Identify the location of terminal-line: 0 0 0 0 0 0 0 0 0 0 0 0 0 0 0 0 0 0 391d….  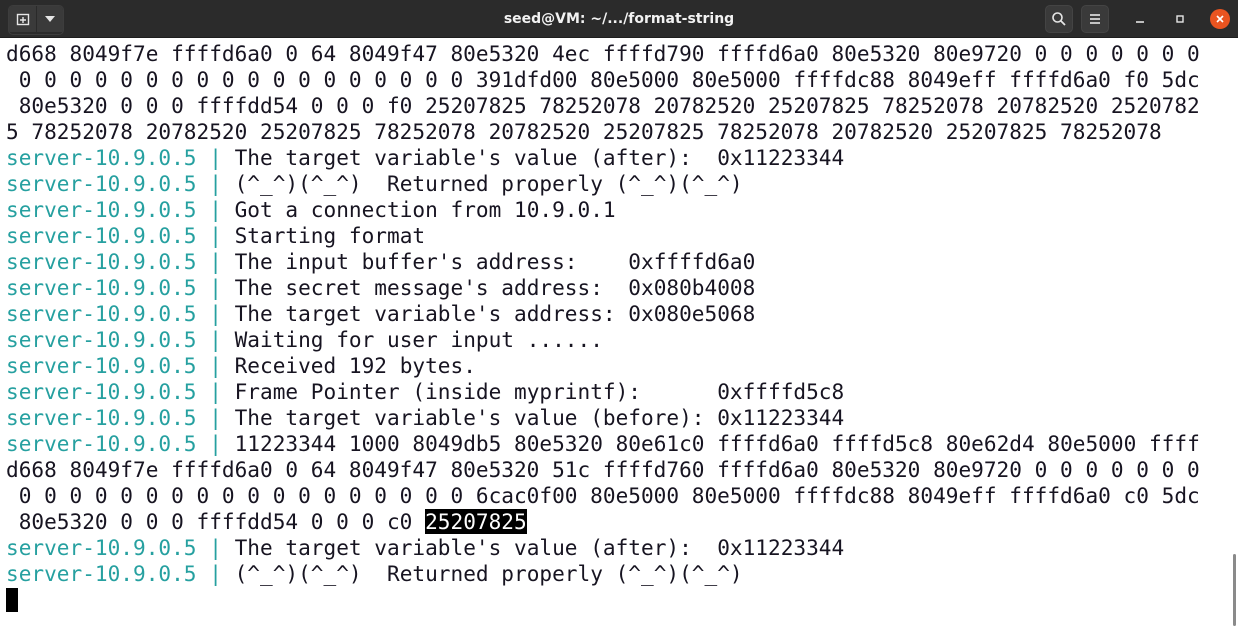
(603, 80).